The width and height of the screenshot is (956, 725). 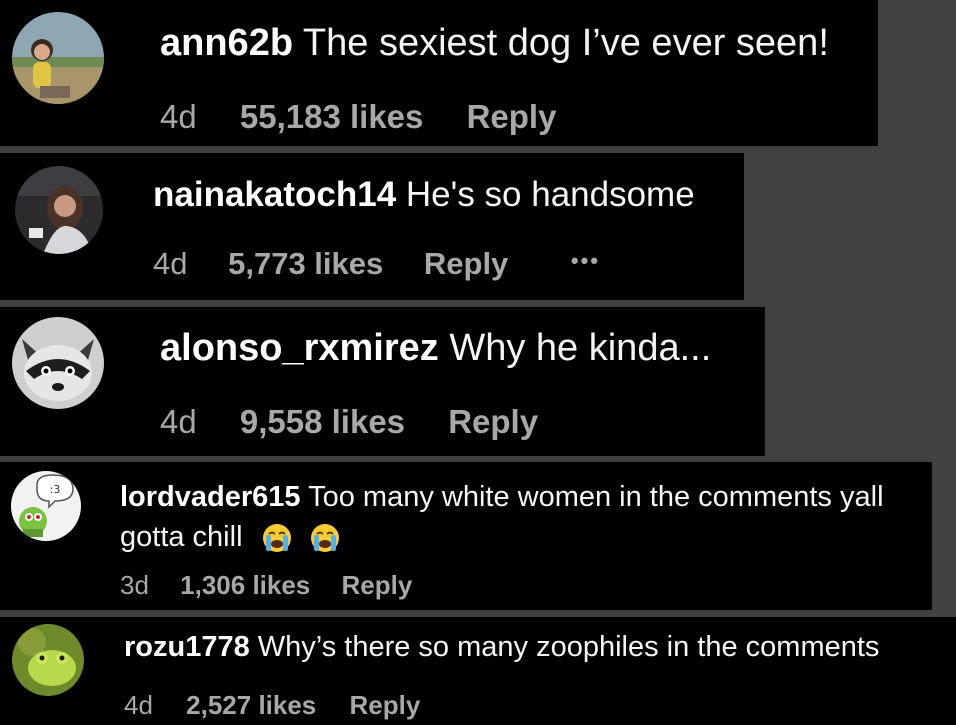 I want to click on likes-count: 55,183 likes, so click(x=332, y=117).